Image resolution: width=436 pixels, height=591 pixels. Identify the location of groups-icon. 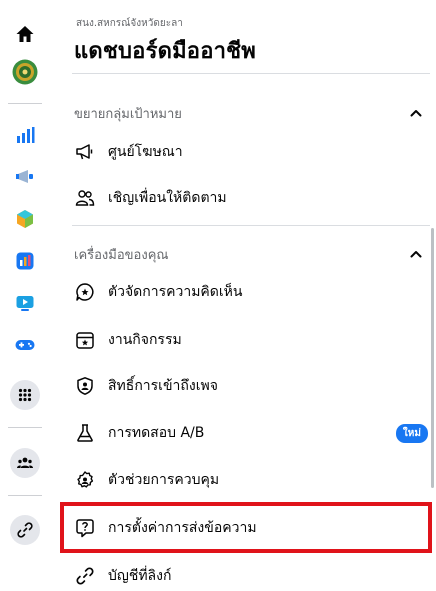
(25, 462).